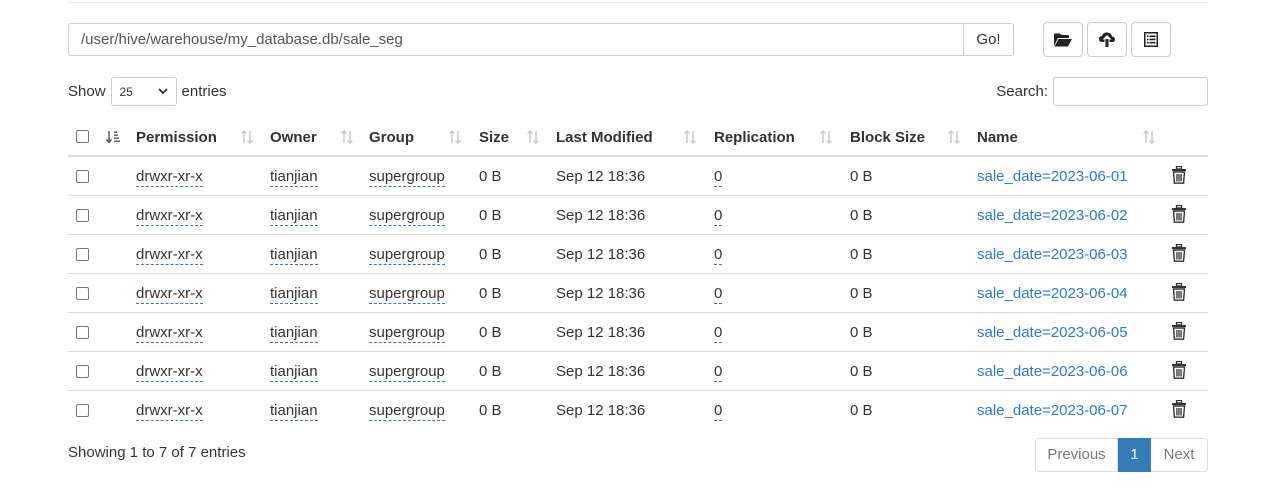 The width and height of the screenshot is (1277, 488). What do you see at coordinates (1052, 254) in the screenshot?
I see `name-link: sale_date=2023-06-03` at bounding box center [1052, 254].